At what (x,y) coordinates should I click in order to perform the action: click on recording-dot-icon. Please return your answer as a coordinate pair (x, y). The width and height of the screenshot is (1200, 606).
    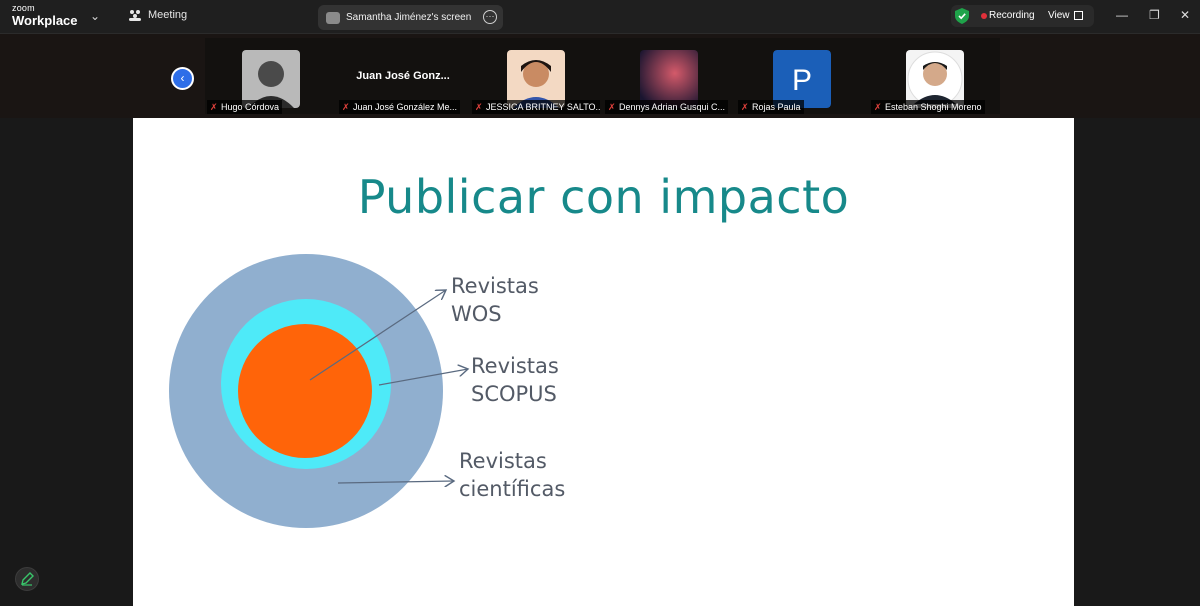
    Looking at the image, I should click on (984, 16).